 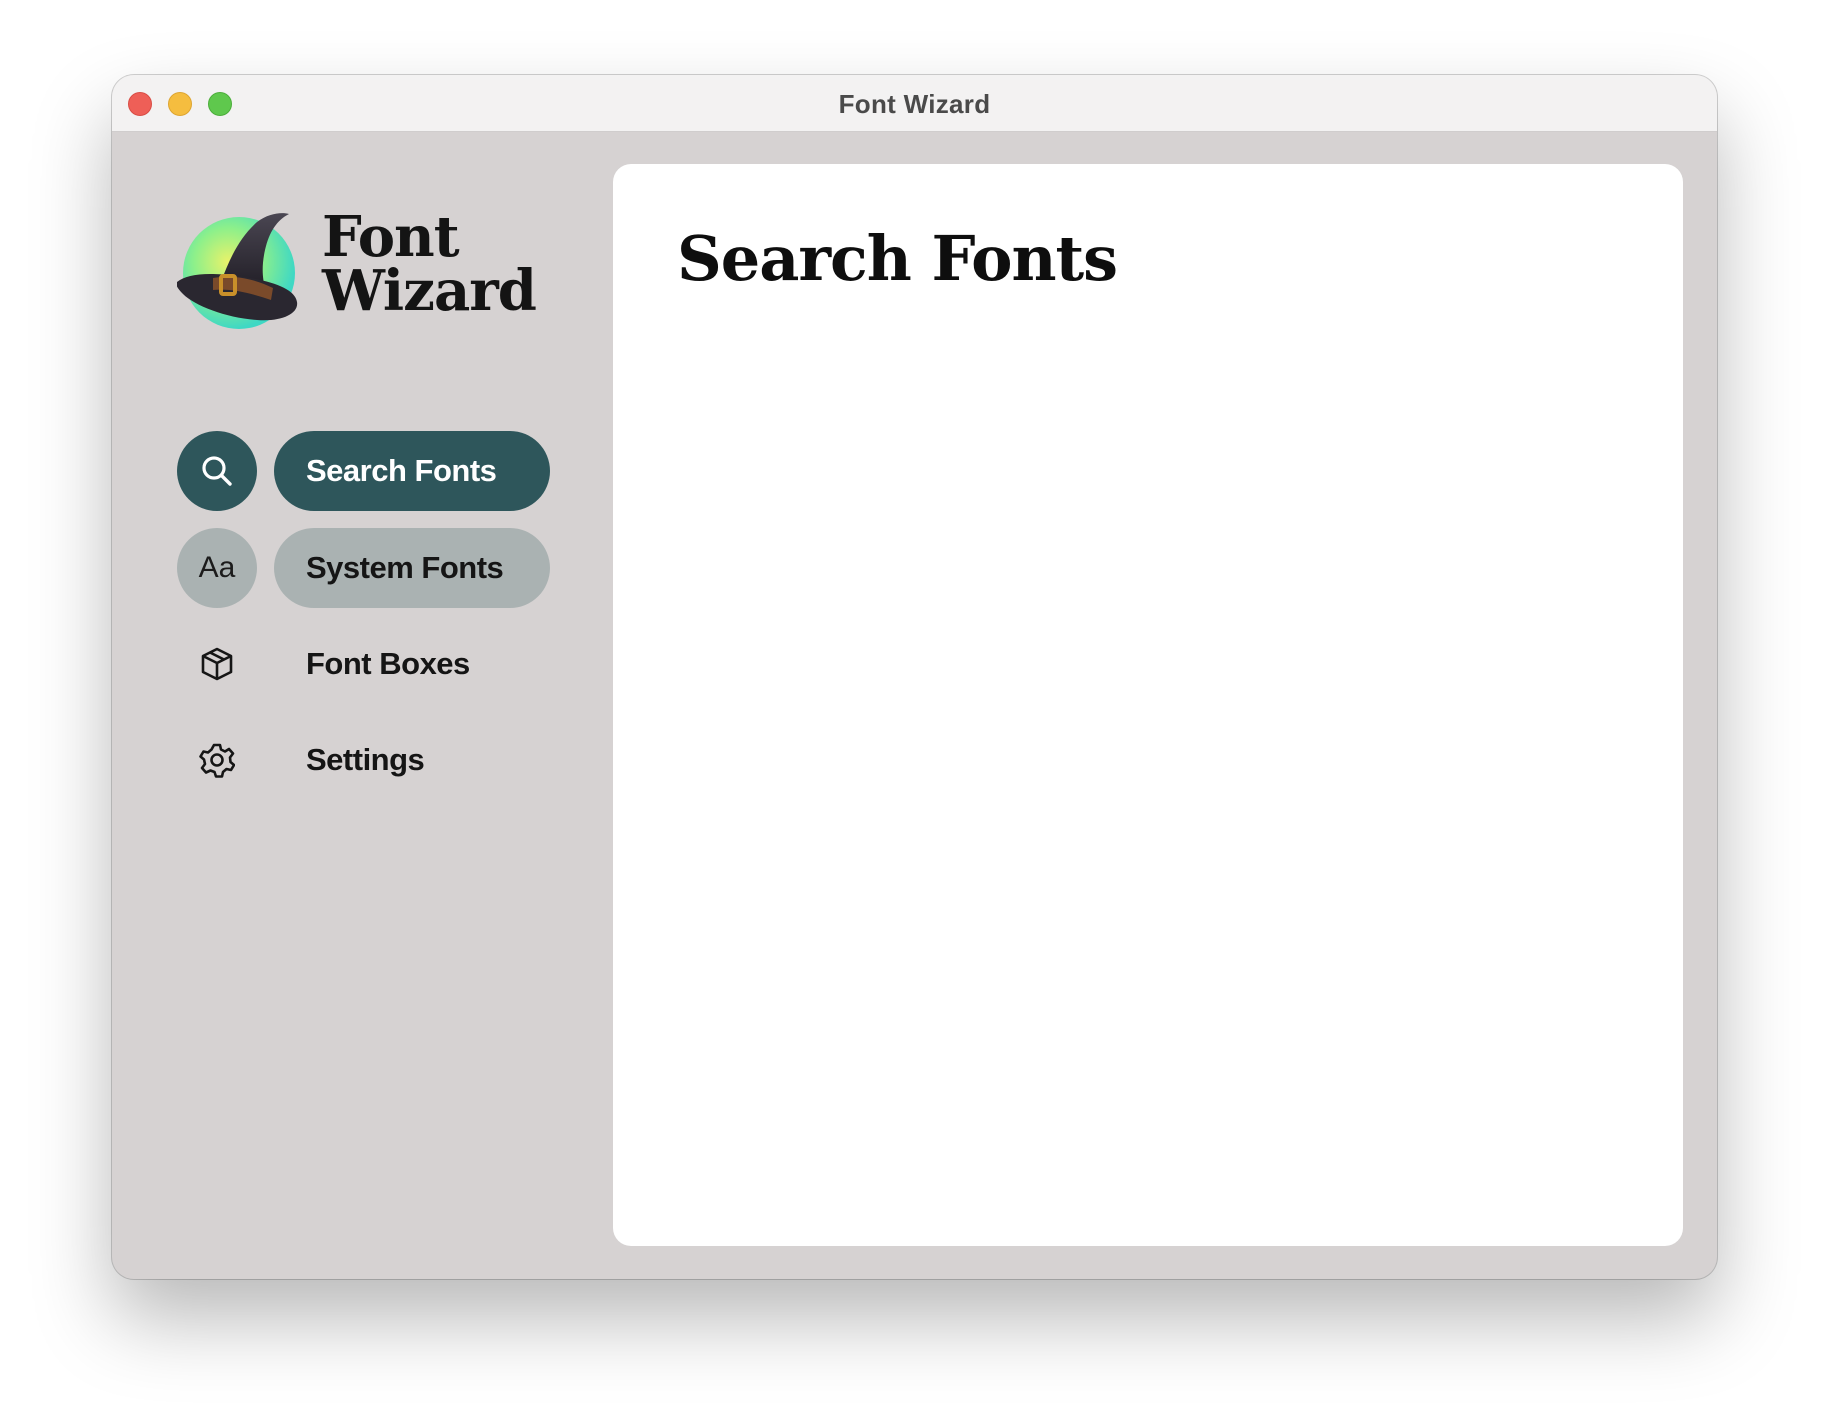 What do you see at coordinates (237, 271) in the screenshot?
I see `wizard-hat-icon` at bounding box center [237, 271].